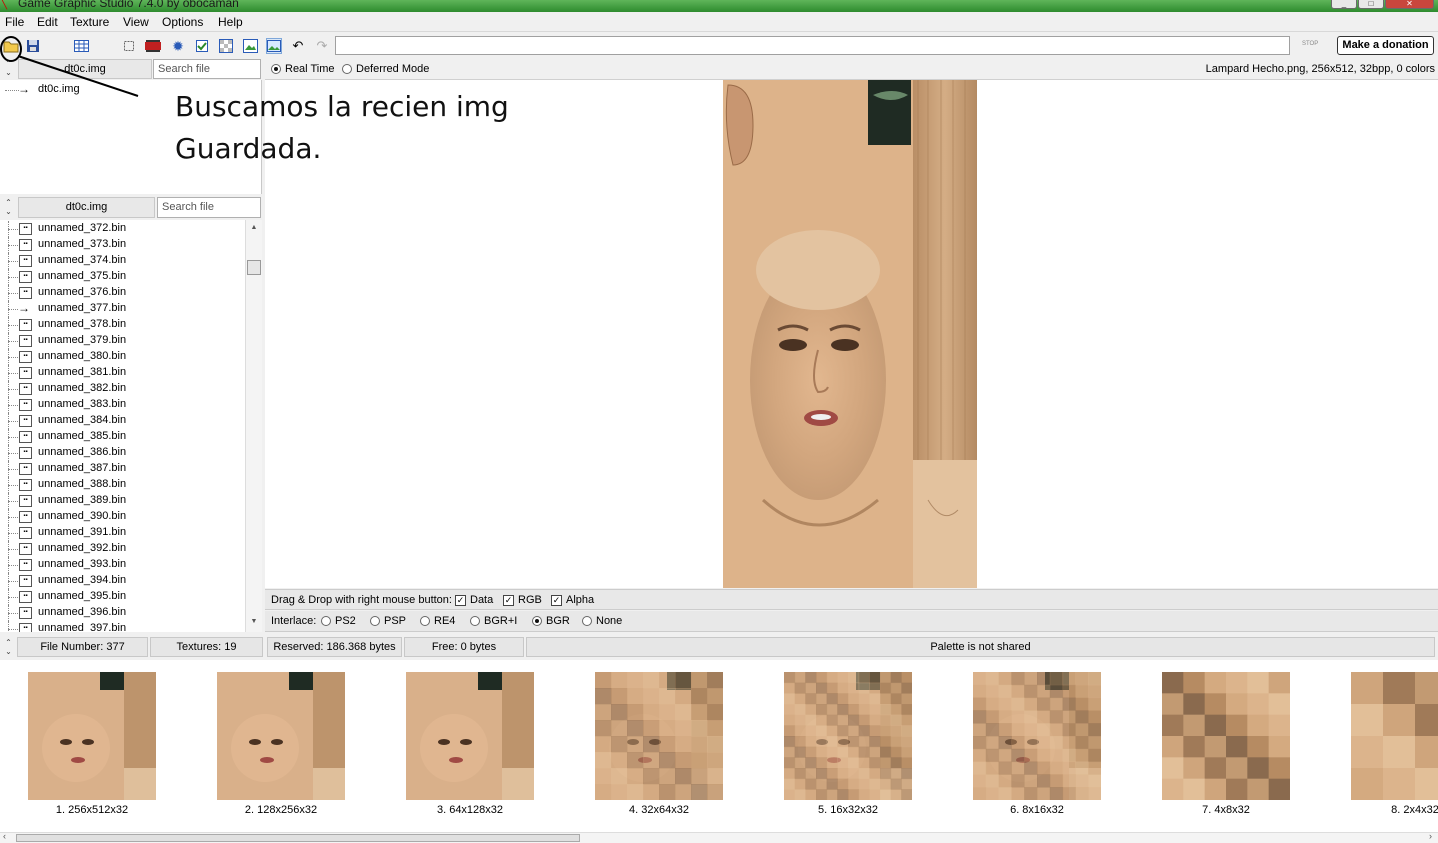 Image resolution: width=1438 pixels, height=843 pixels. I want to click on gear-icon: ✹, so click(178, 46).